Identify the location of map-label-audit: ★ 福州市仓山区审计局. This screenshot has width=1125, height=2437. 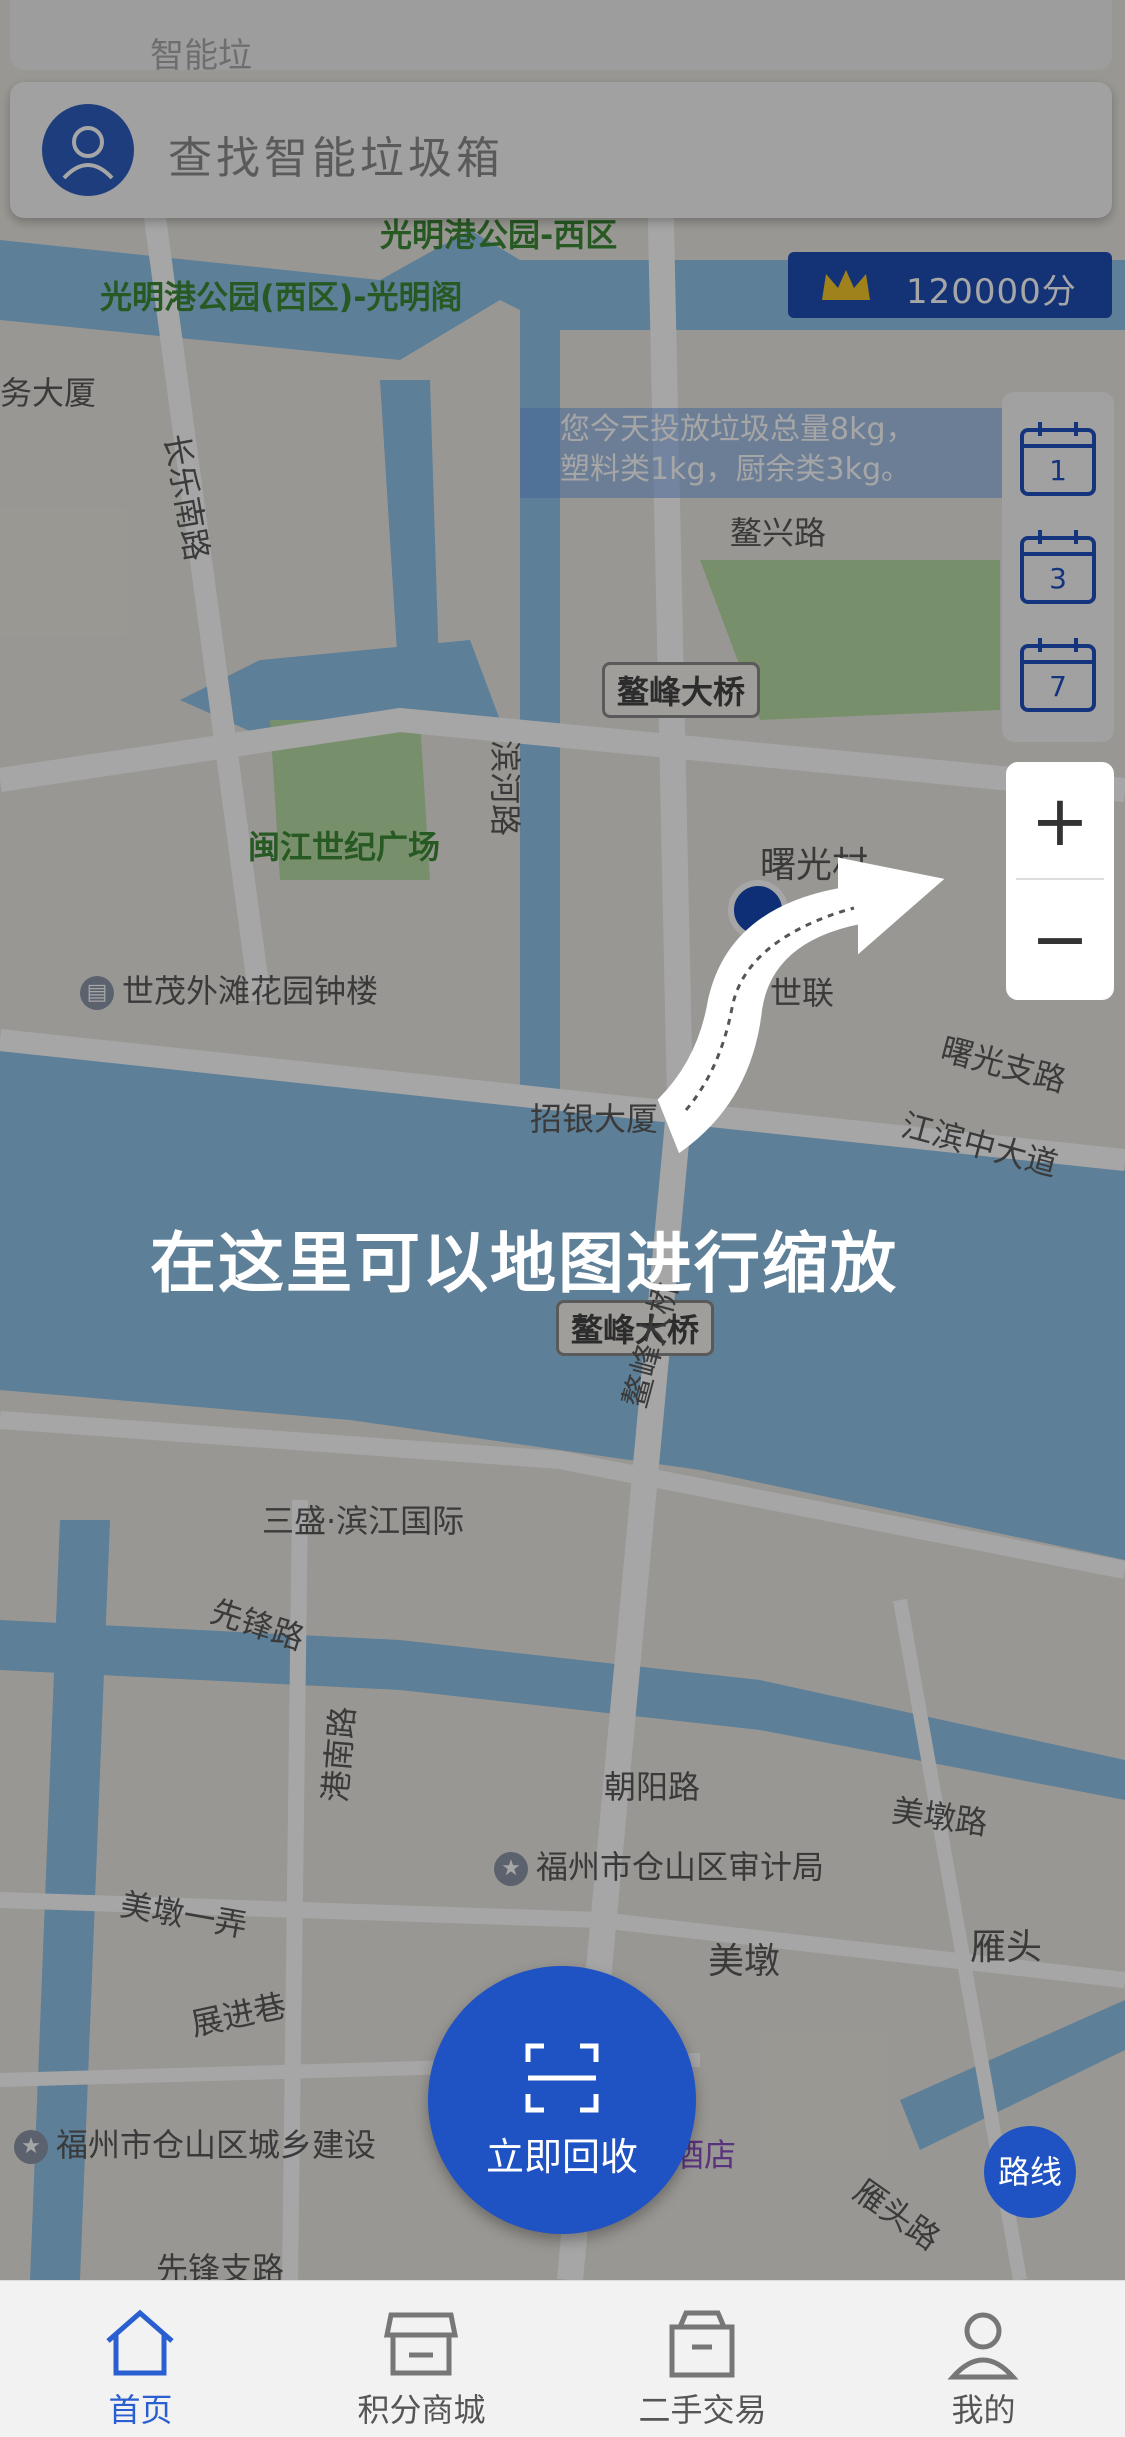
(659, 1865).